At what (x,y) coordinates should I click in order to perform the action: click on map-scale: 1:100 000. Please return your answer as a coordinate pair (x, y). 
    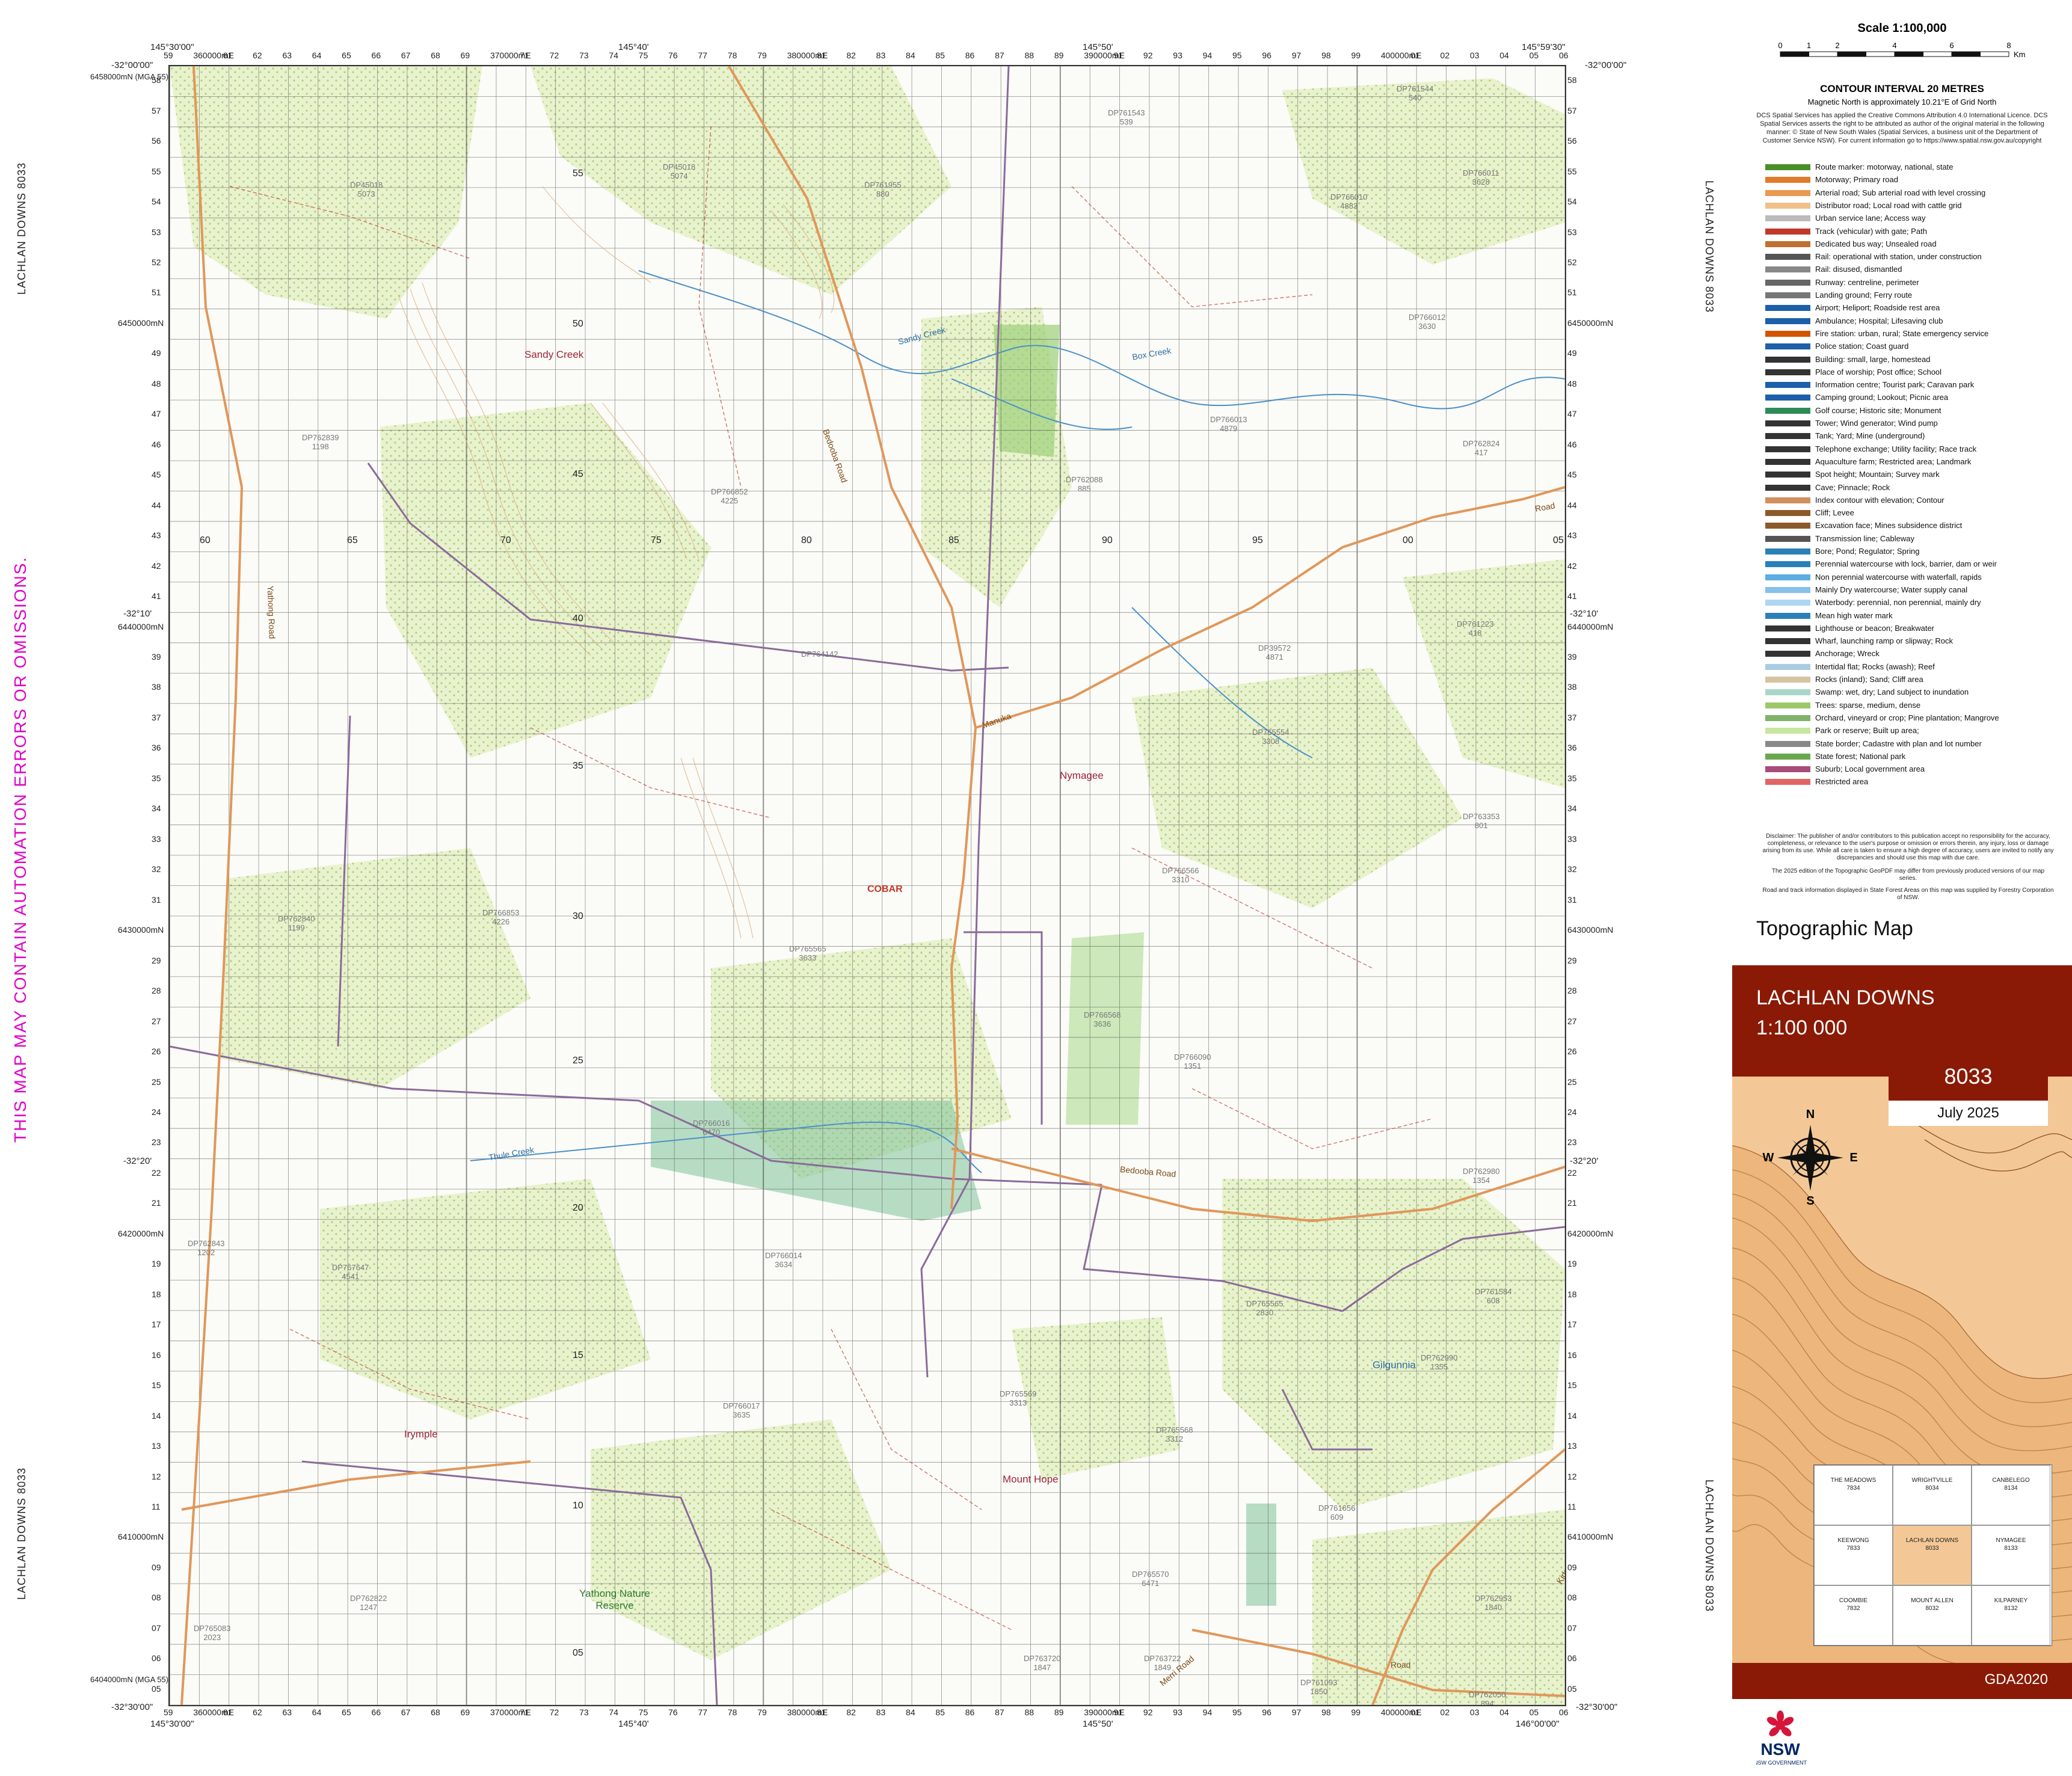
    Looking at the image, I should click on (1802, 1027).